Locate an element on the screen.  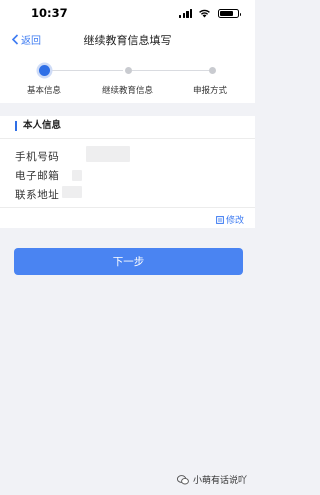
edit-icon is located at coordinates (220, 219).